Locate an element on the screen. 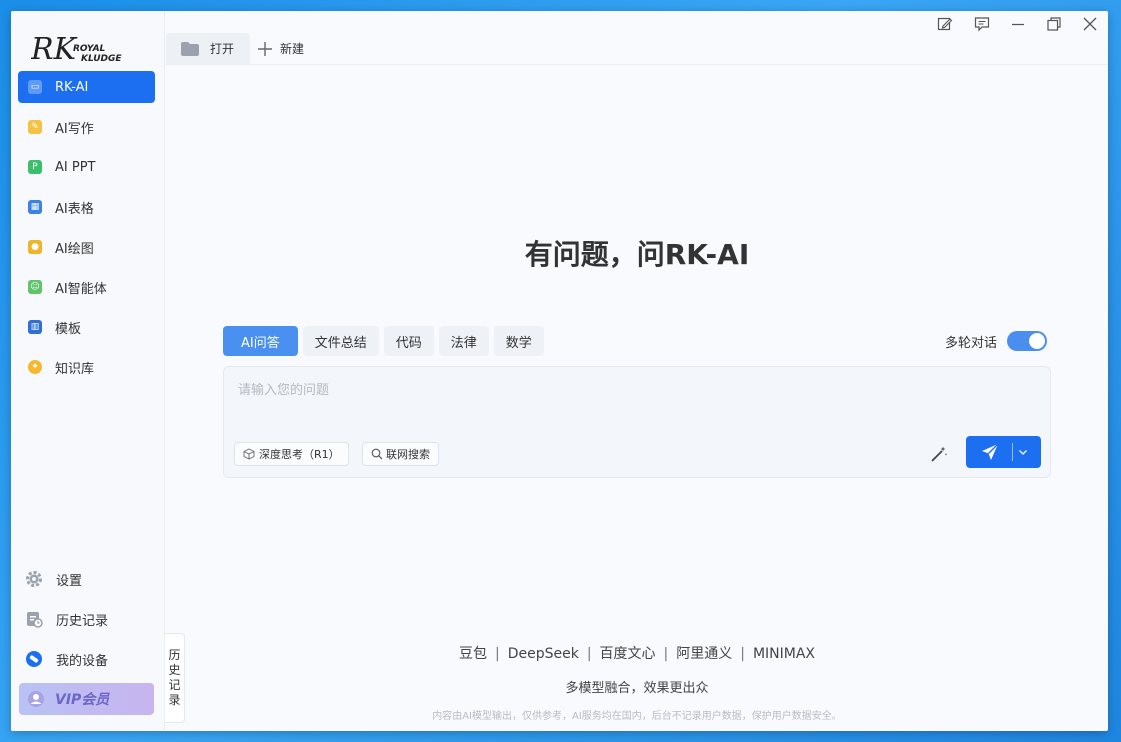 This screenshot has width=1121, height=742. sidebar-item-knowledge: ✦ 知识库 is located at coordinates (86, 367).